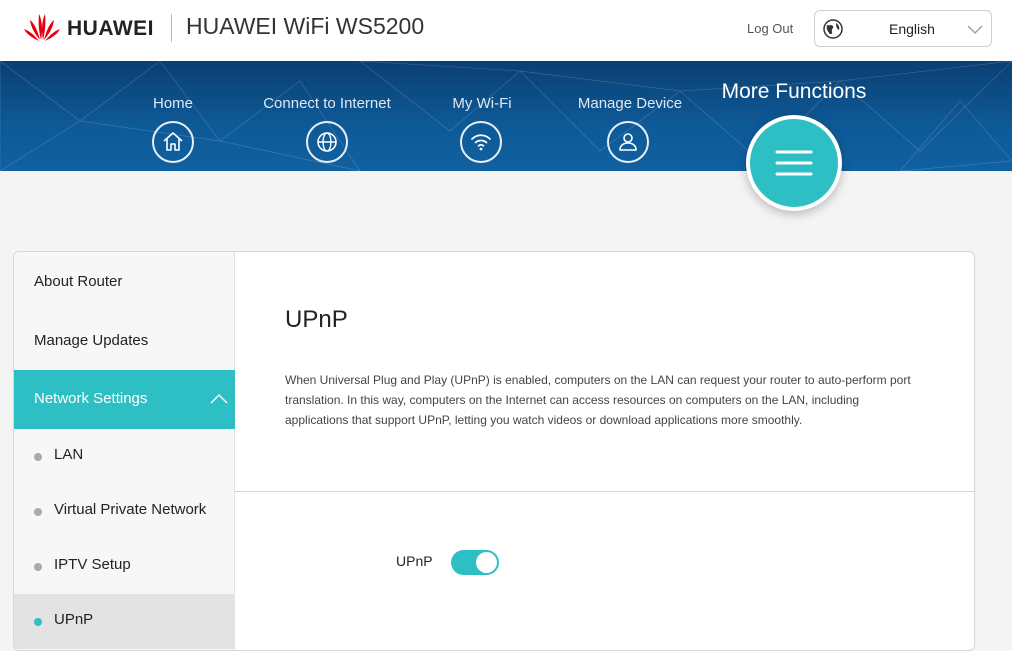  Describe the element at coordinates (173, 142) in the screenshot. I see `home-icon` at that location.